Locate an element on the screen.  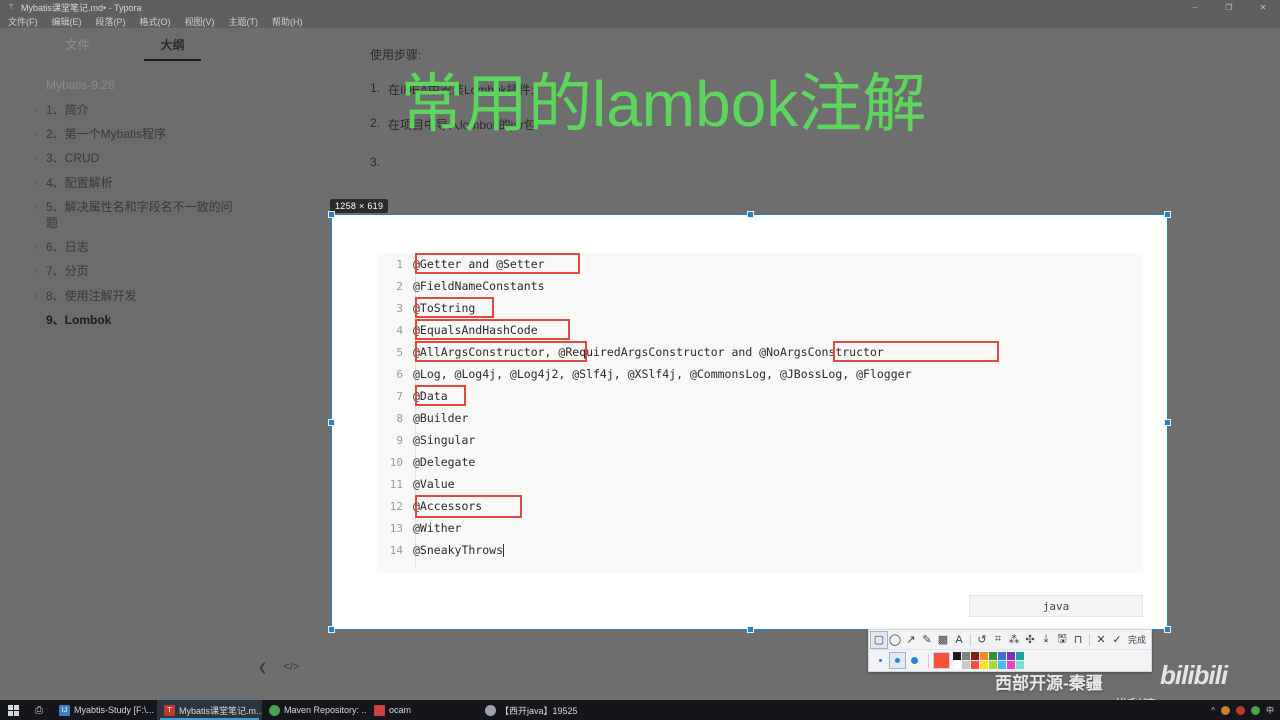
close-button: ✕ is located at coordinates (1263, 7).